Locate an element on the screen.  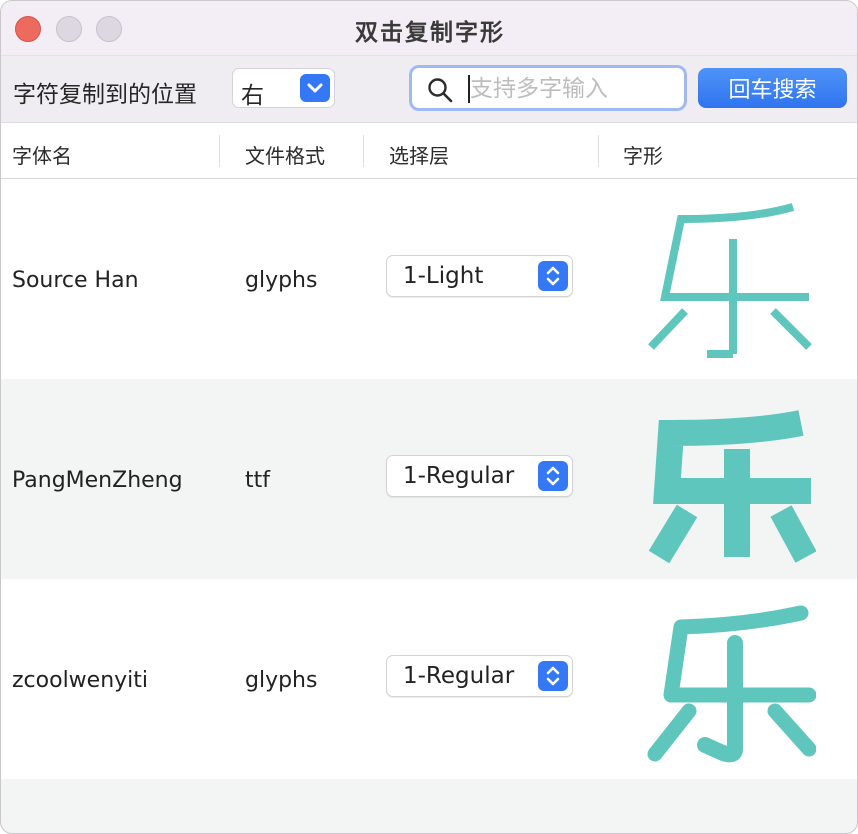
search-input is located at coordinates (572, 89).